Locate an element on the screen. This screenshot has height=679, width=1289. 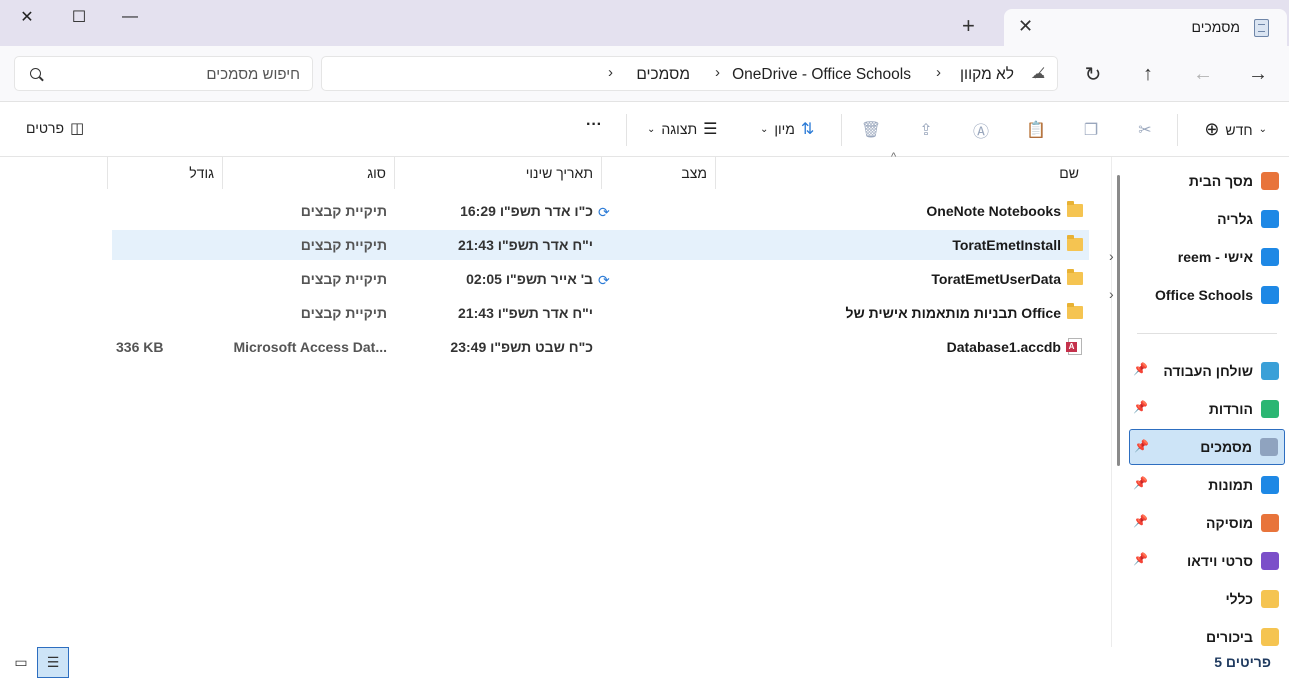
rename-icon: Ⓐ is located at coordinates (981, 130).